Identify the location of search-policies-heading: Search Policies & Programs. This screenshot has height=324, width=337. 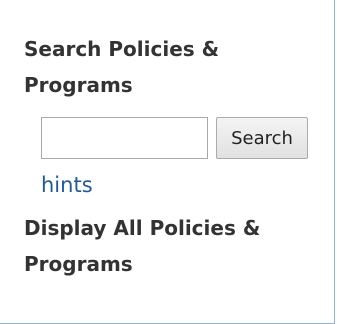
(122, 67).